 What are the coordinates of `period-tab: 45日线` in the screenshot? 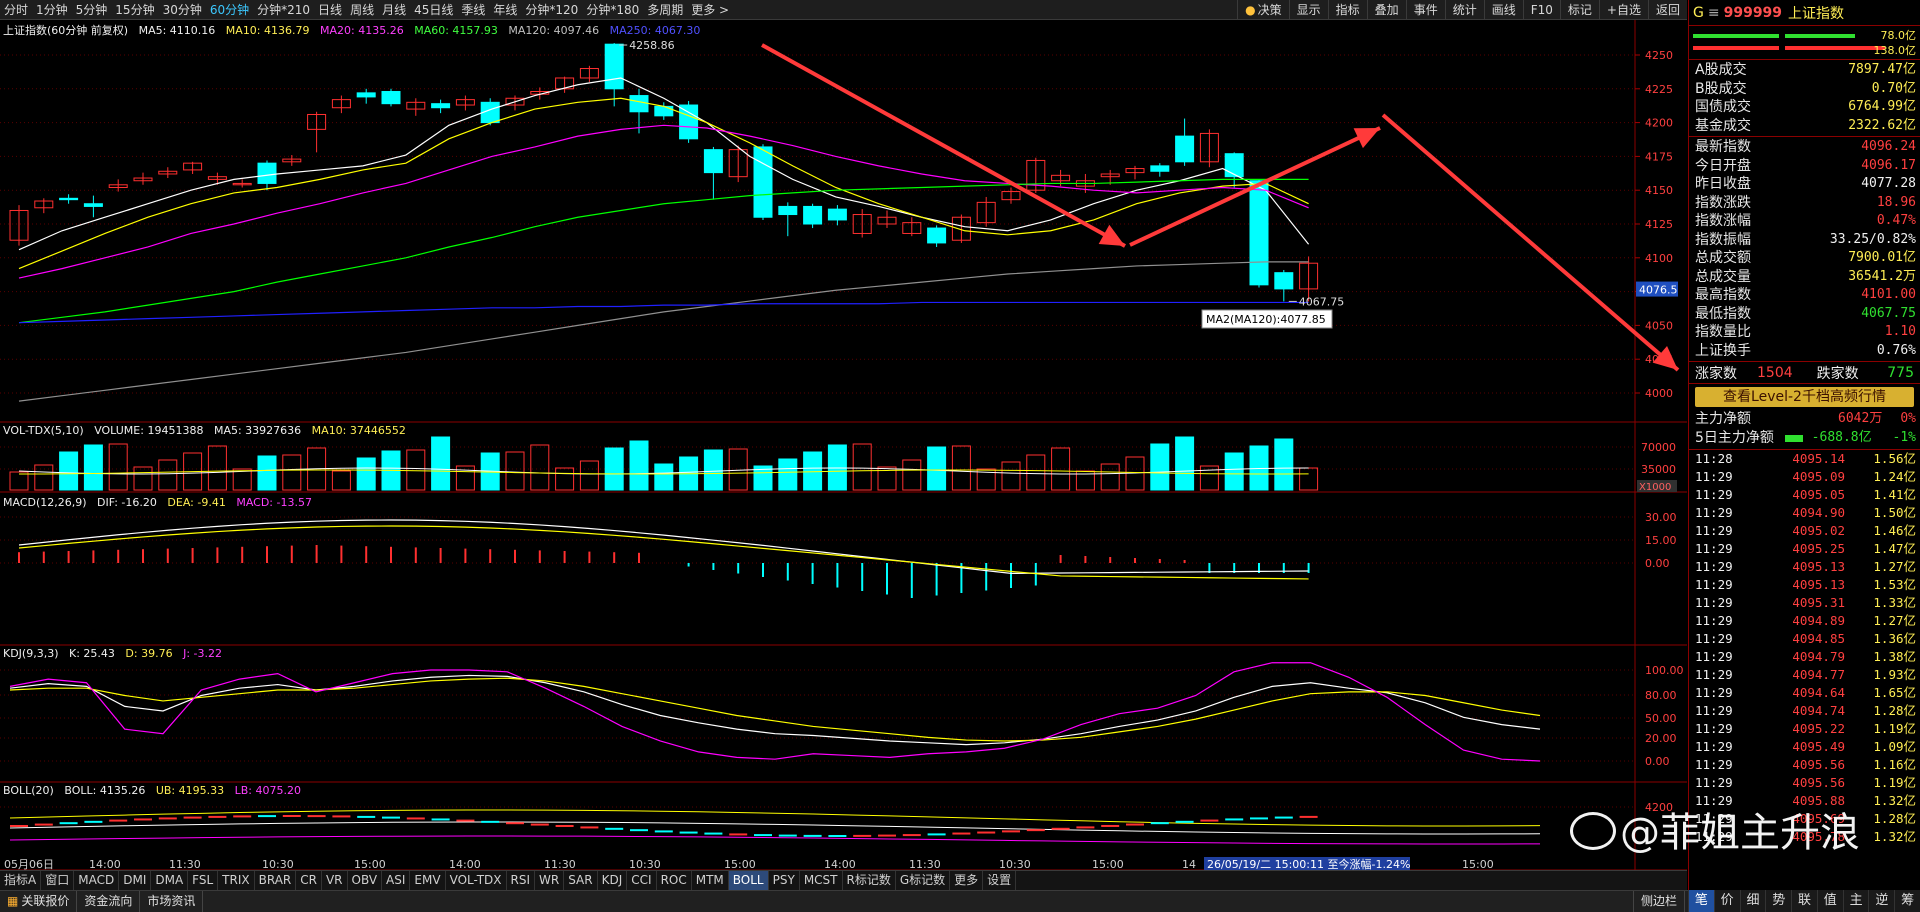 It's located at (433, 9).